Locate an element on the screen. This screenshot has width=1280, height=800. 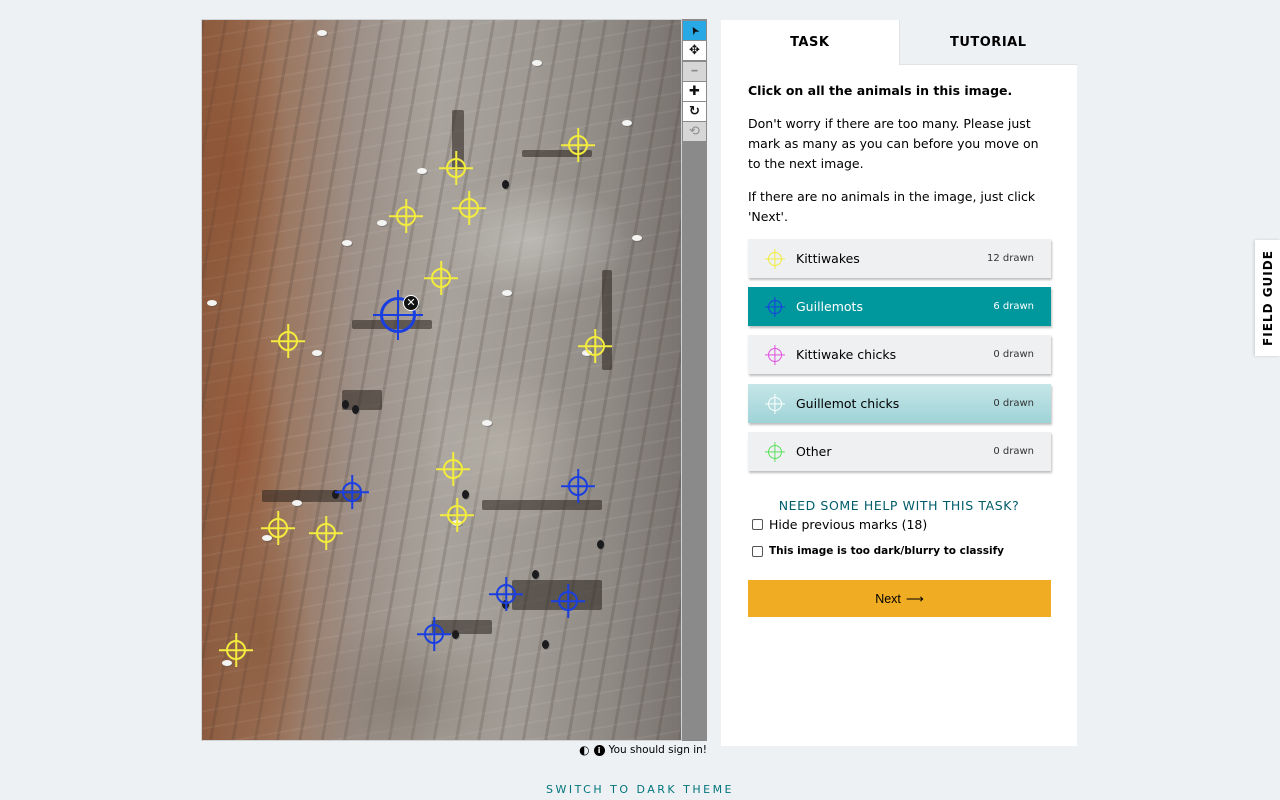
choice-label: Kittiwakes is located at coordinates (828, 258).